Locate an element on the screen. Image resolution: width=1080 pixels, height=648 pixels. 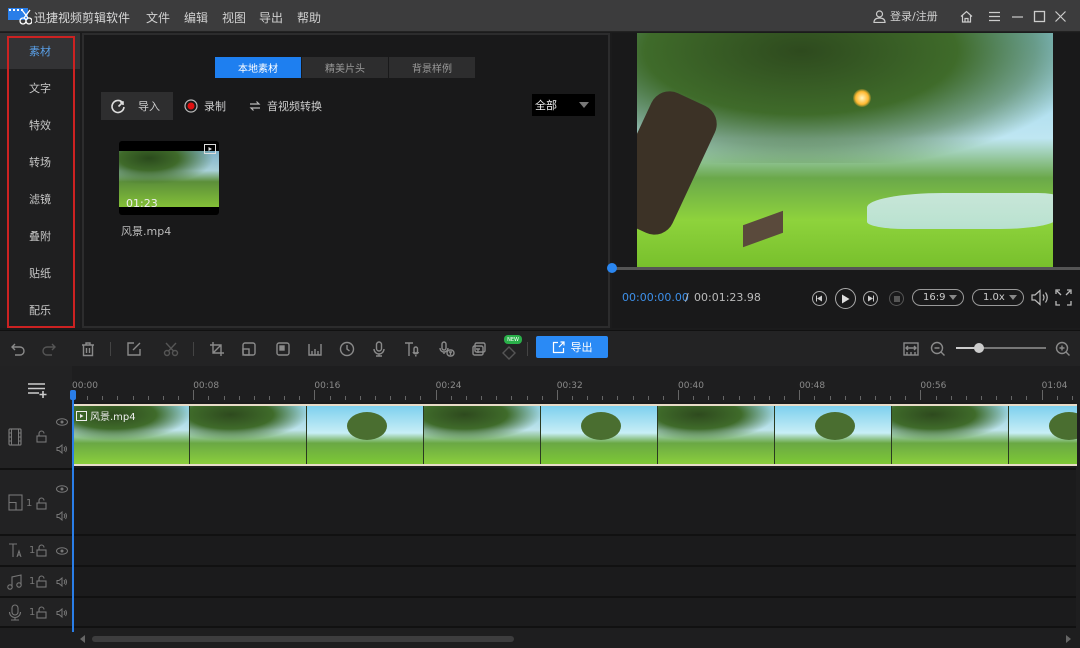
aspect-ratio-dropdown: 16:9 is located at coordinates (938, 297).